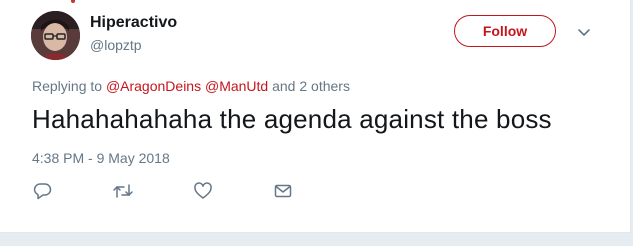  Describe the element at coordinates (67, 86) in the screenshot. I see `reply-prefix: Replying to` at that location.